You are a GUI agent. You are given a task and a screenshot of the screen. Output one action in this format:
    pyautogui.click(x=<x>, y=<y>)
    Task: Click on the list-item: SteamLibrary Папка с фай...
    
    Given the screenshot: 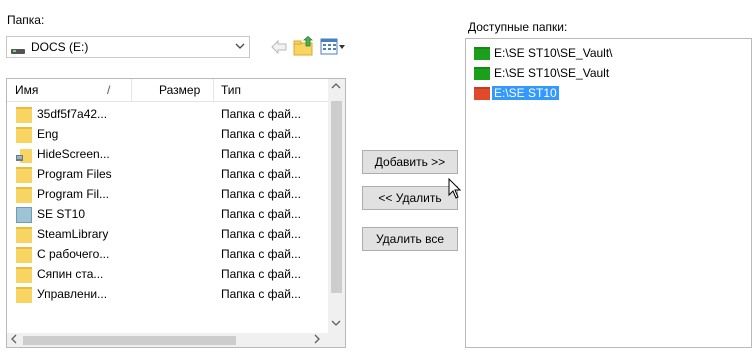 What is the action you would take?
    pyautogui.click(x=168, y=235)
    